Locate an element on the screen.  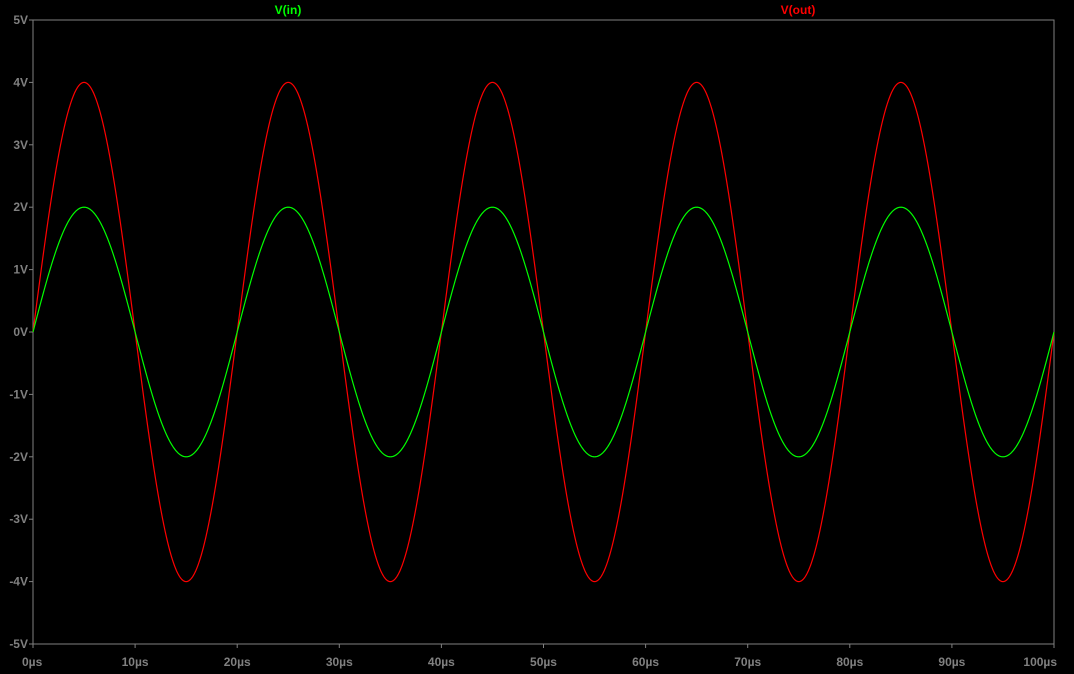
y-tick-label: 0V is located at coordinates (20, 332).